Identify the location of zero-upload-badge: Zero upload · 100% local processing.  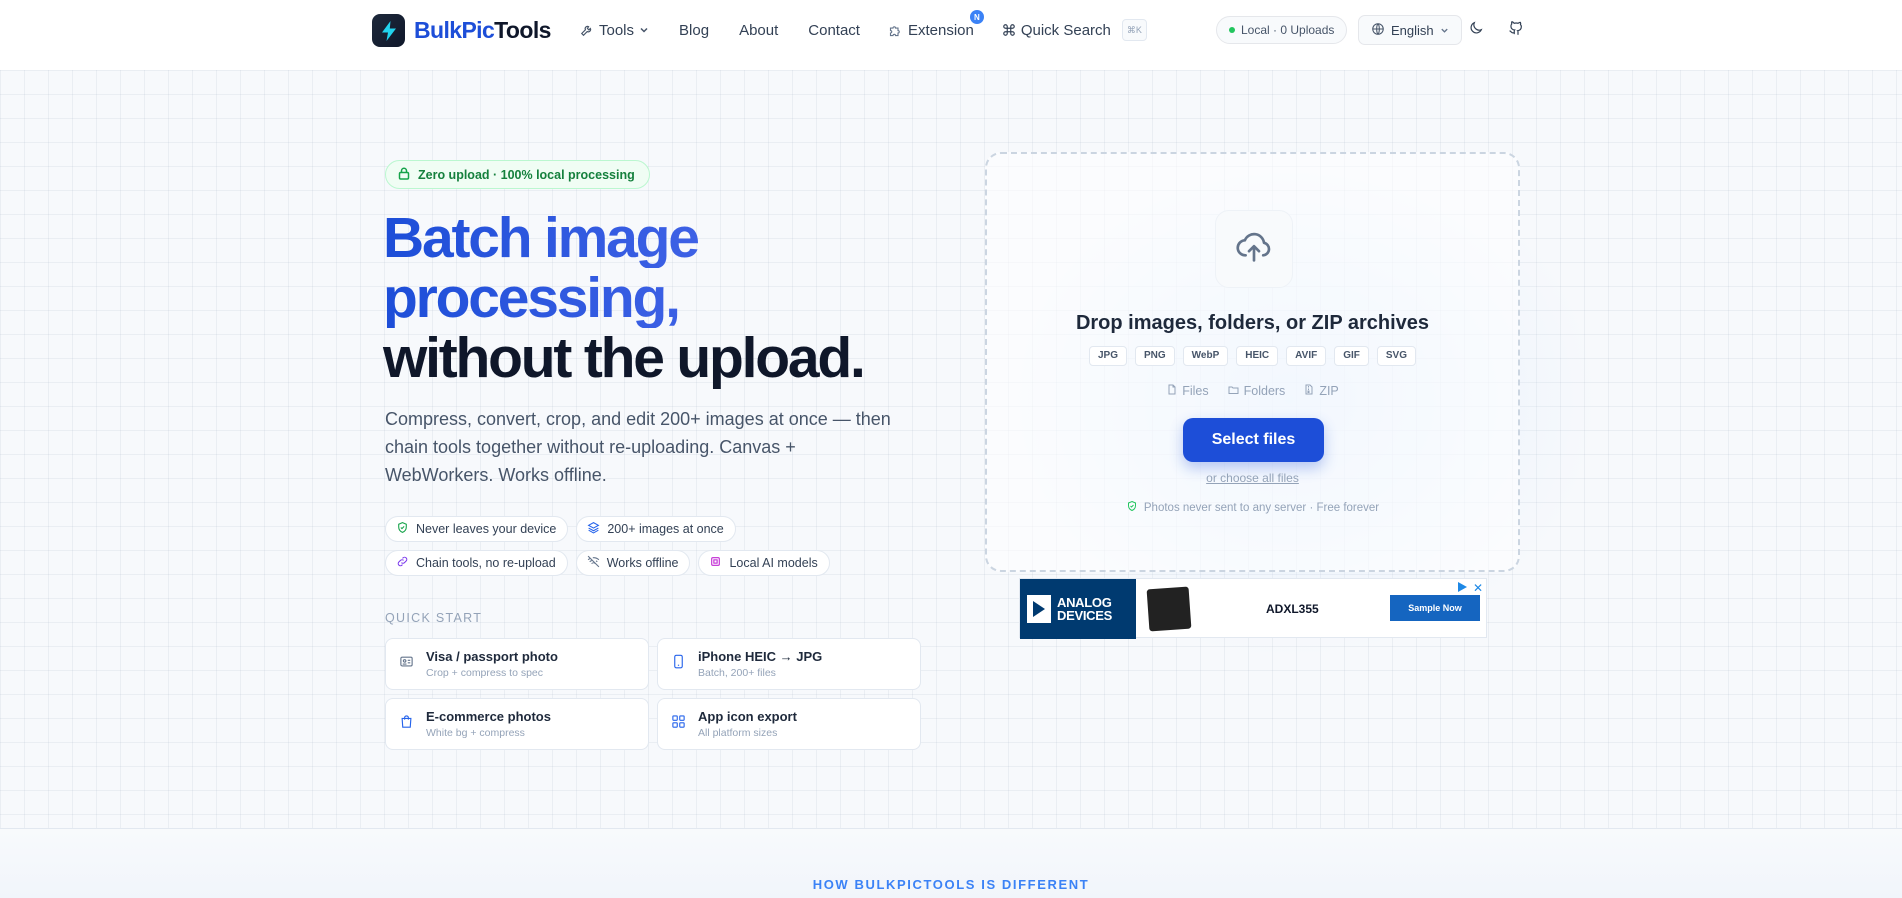
(517, 174).